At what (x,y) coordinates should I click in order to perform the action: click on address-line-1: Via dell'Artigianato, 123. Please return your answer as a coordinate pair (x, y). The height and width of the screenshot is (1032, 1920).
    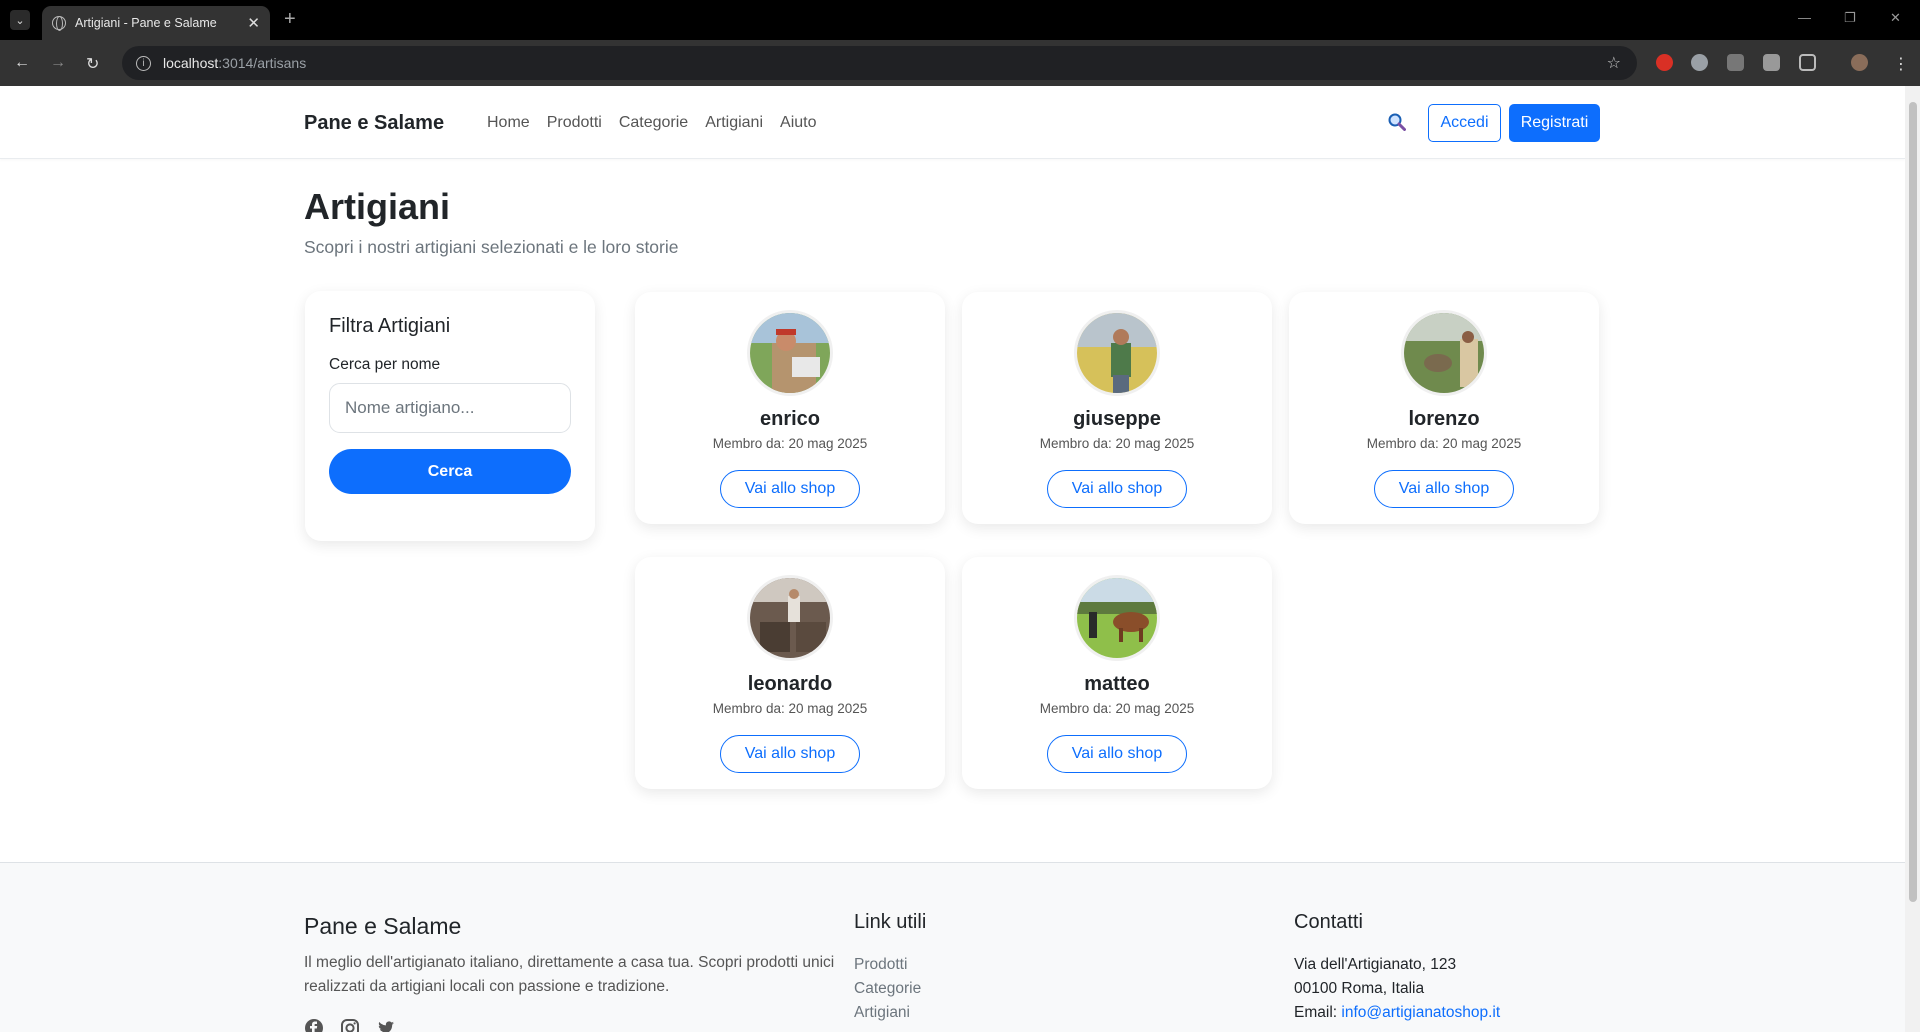
    Looking at the image, I should click on (1375, 964).